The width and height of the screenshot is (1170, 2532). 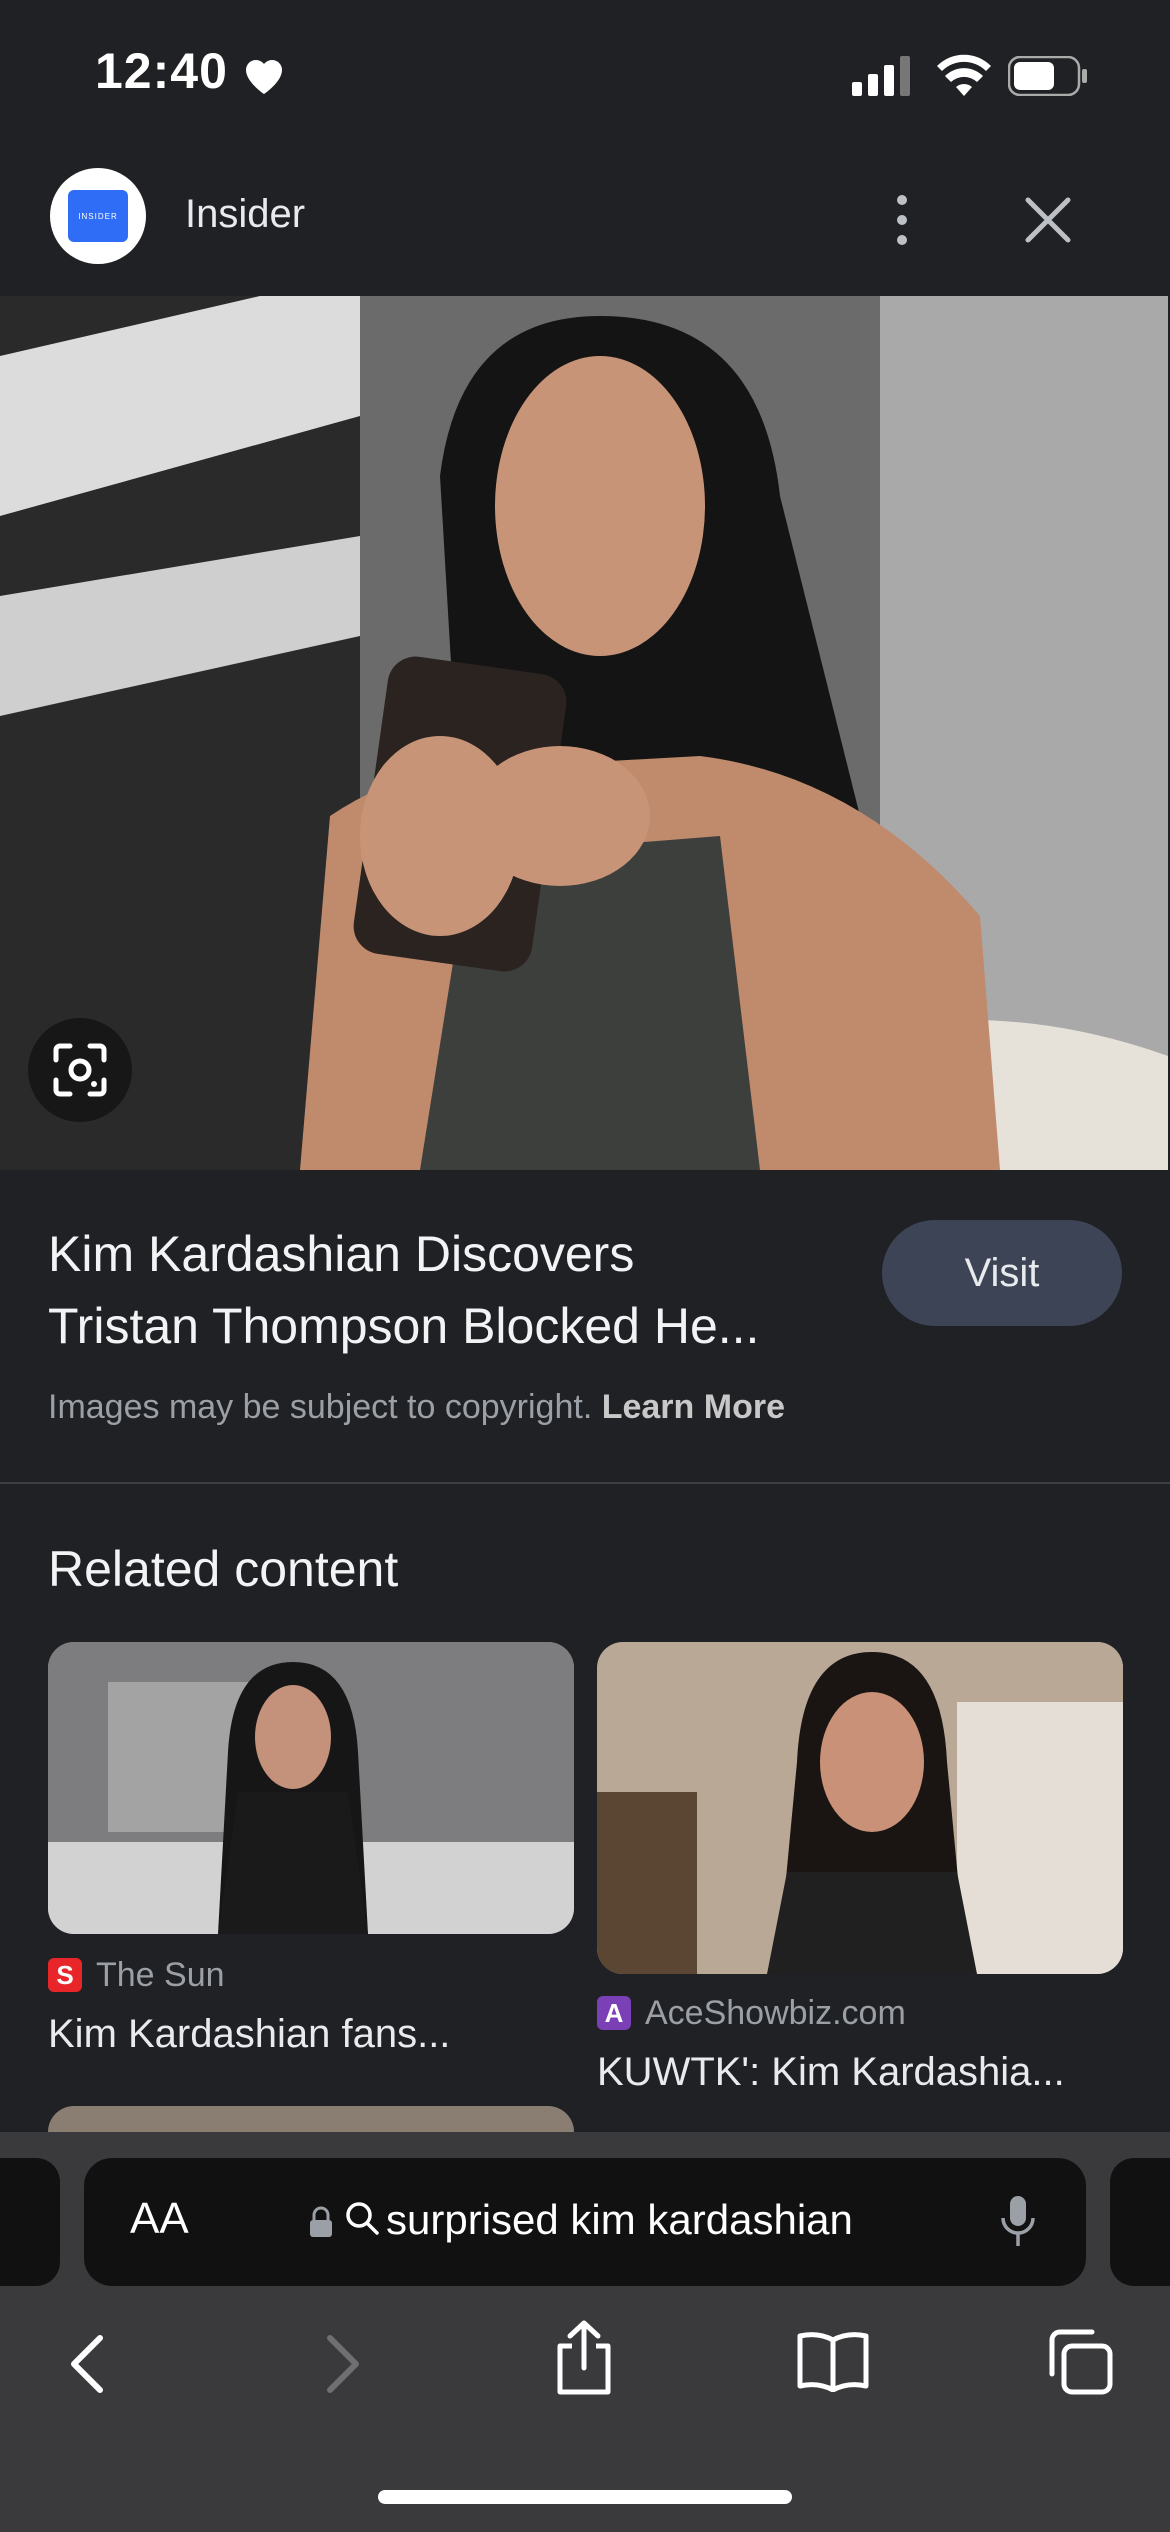 I want to click on search-icon, so click(x=362, y=2218).